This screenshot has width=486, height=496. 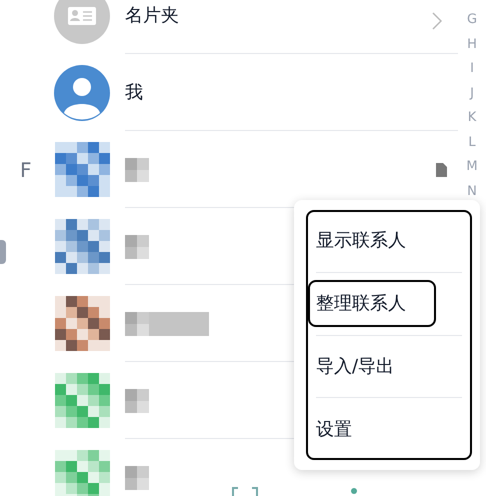 I want to click on contact-name: 我, so click(x=134, y=93).